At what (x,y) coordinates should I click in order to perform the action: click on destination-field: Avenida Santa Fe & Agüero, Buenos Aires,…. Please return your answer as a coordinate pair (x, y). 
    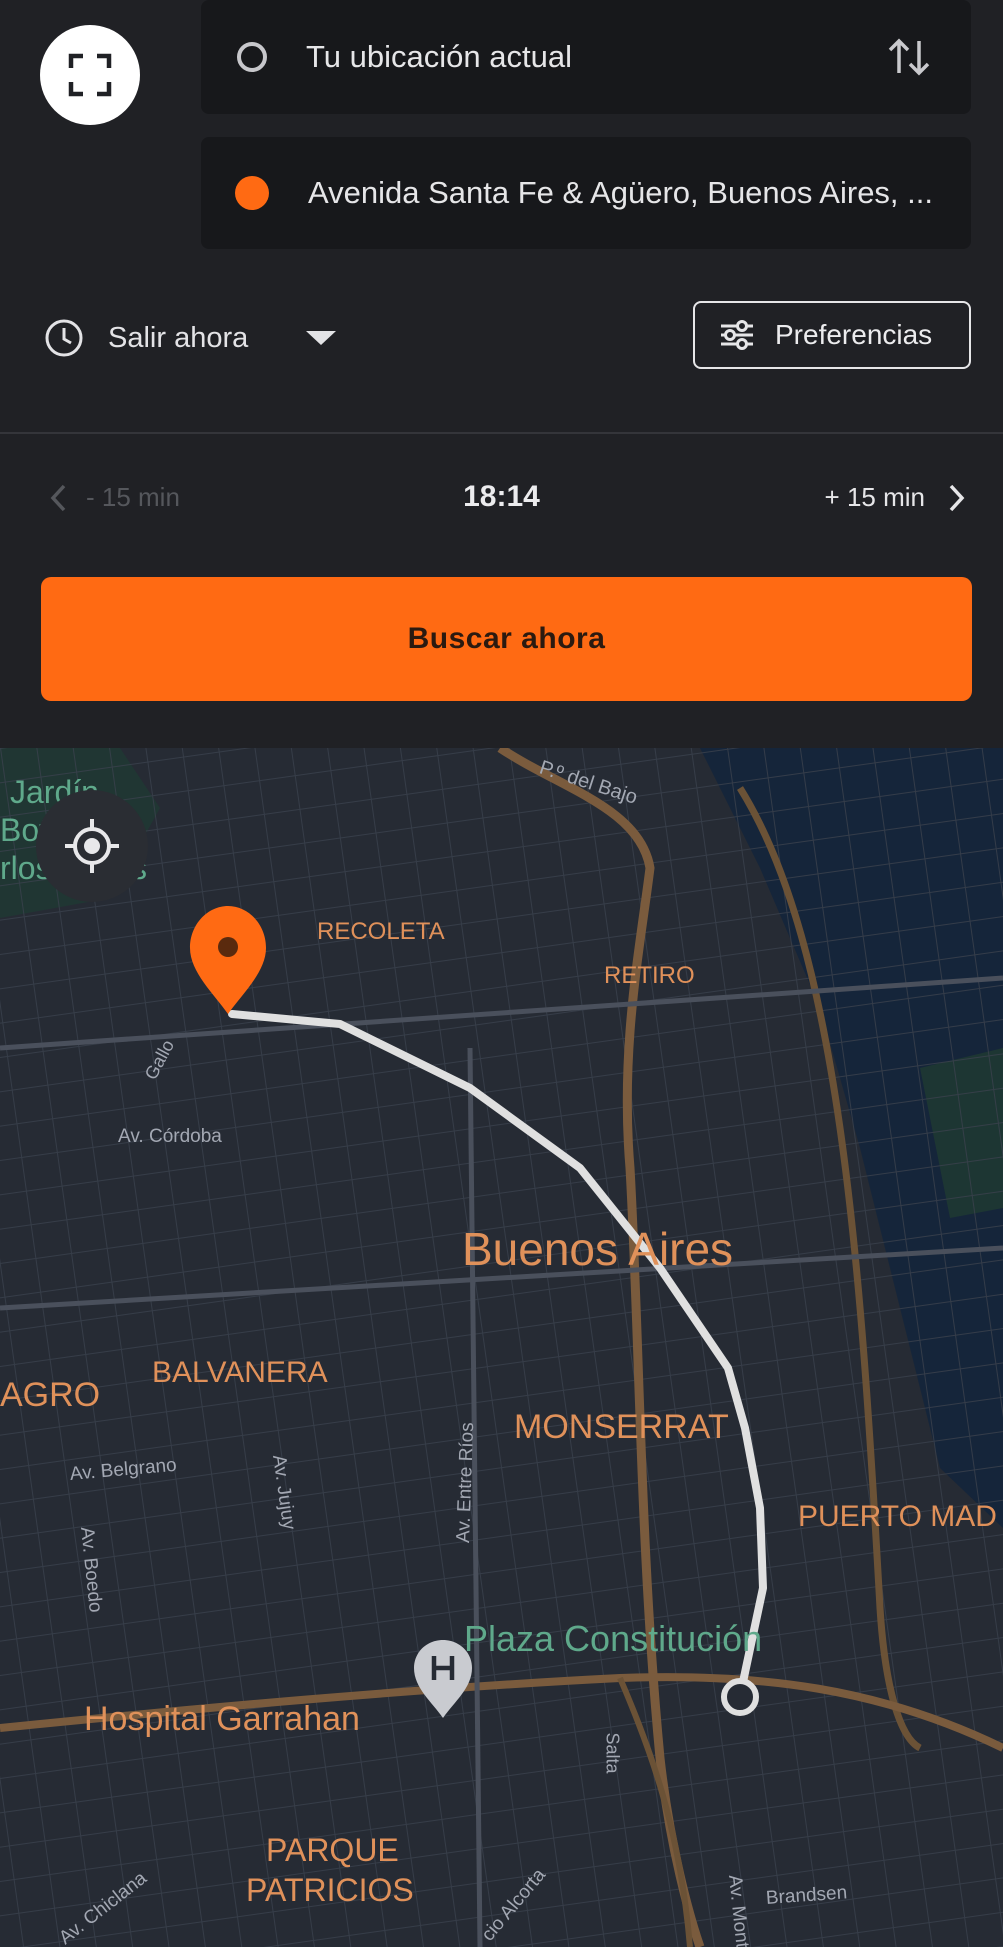
    Looking at the image, I should click on (586, 193).